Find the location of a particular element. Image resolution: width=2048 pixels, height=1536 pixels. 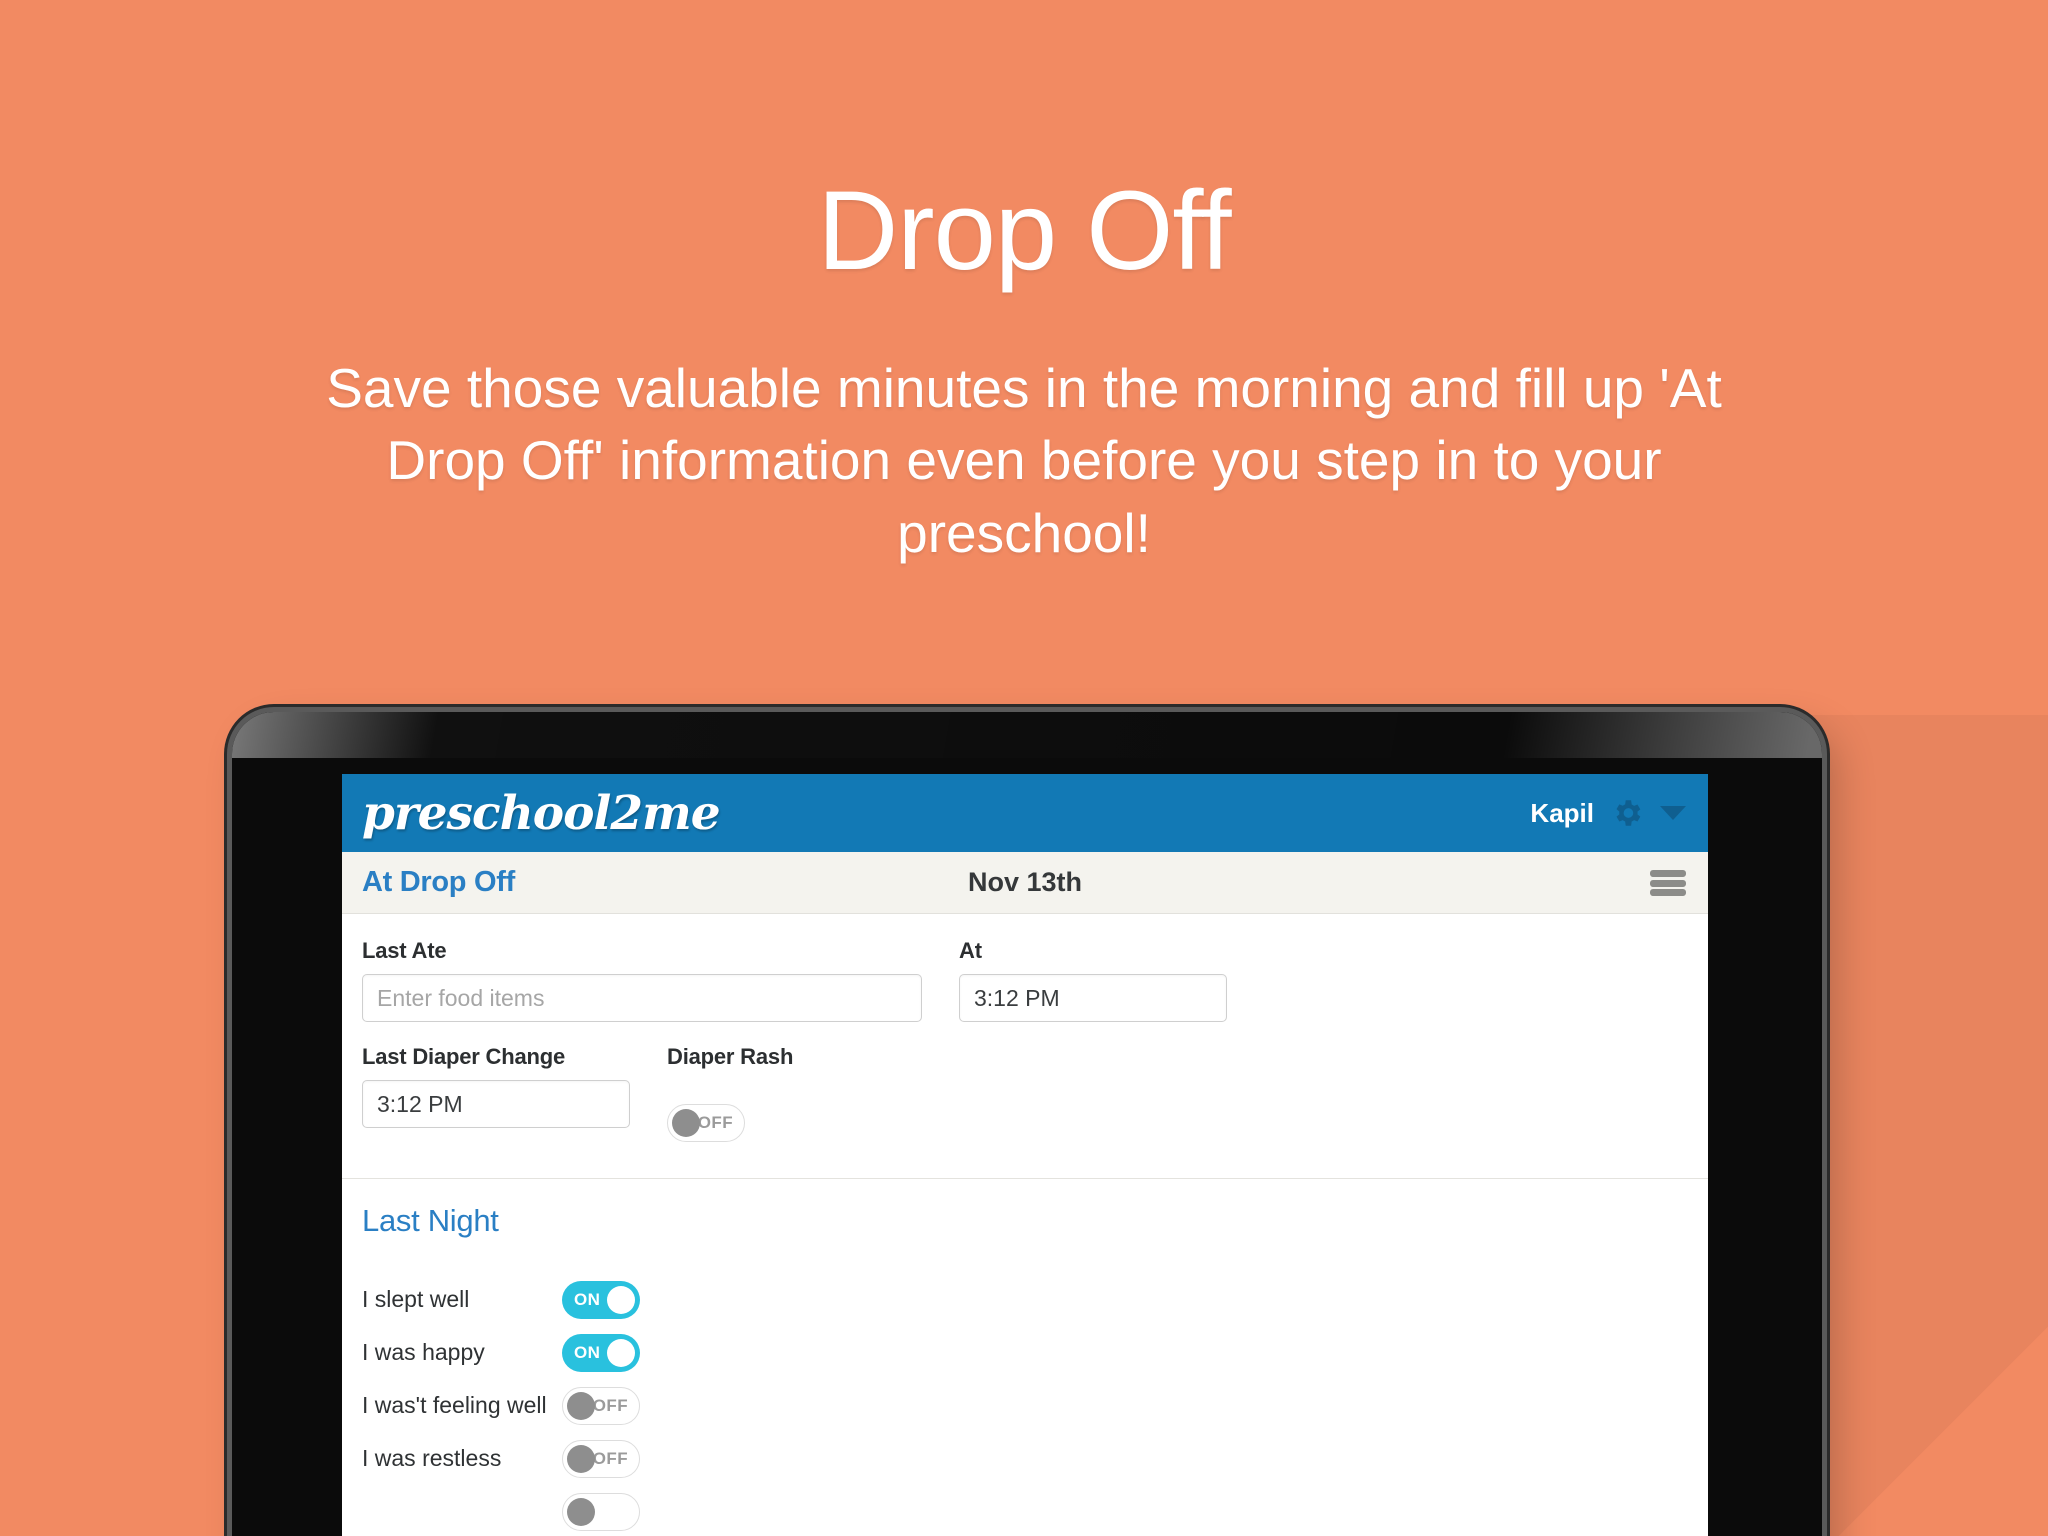

toggle-label: I slept well is located at coordinates (416, 1299).